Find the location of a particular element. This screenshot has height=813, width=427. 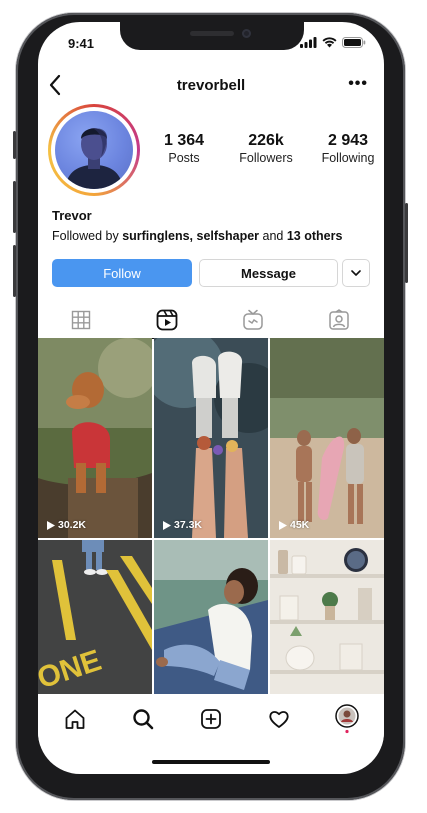

reel-image-surfers is located at coordinates (327, 438).